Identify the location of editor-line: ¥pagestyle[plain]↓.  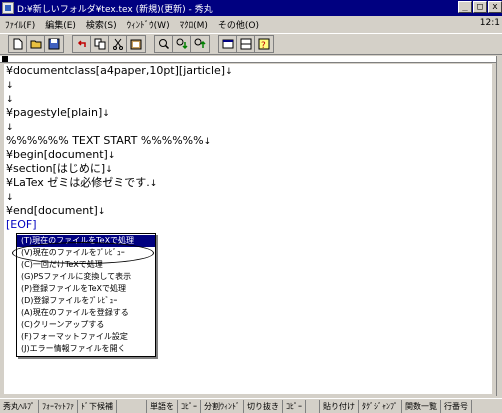
(248, 113).